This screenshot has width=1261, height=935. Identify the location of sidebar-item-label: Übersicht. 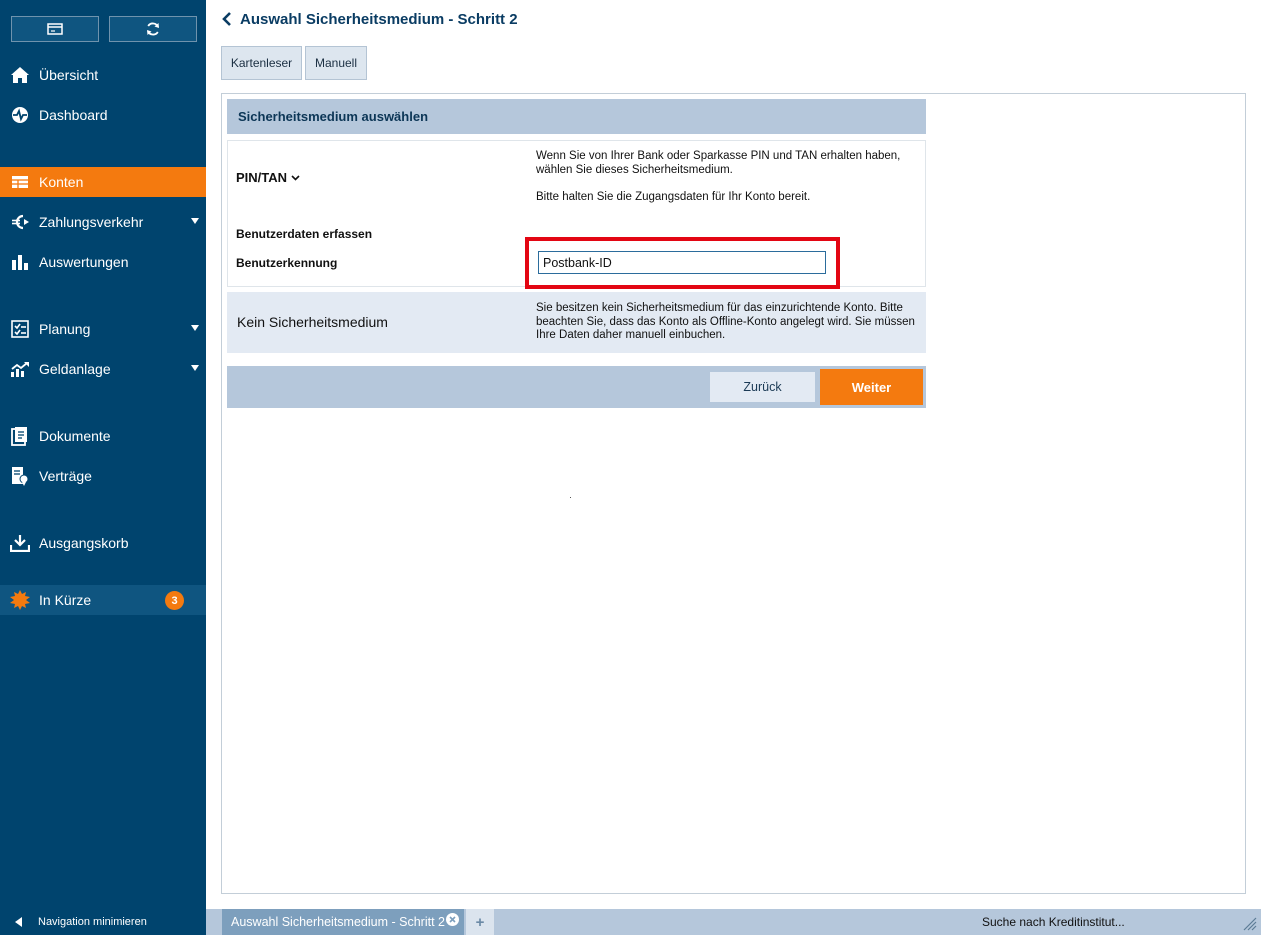
(69, 75).